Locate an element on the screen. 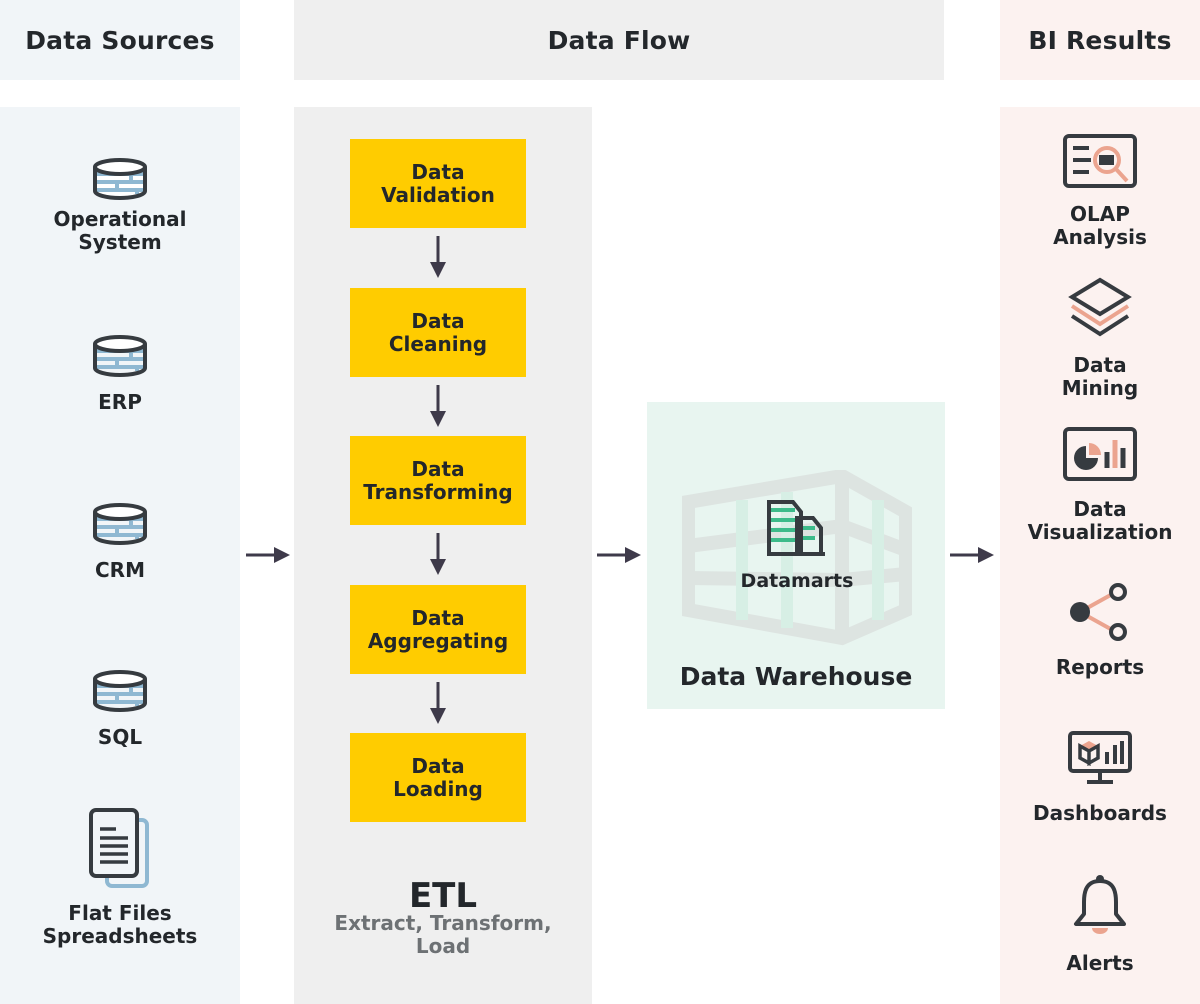  etl-step-loading: Data Loading is located at coordinates (438, 777).